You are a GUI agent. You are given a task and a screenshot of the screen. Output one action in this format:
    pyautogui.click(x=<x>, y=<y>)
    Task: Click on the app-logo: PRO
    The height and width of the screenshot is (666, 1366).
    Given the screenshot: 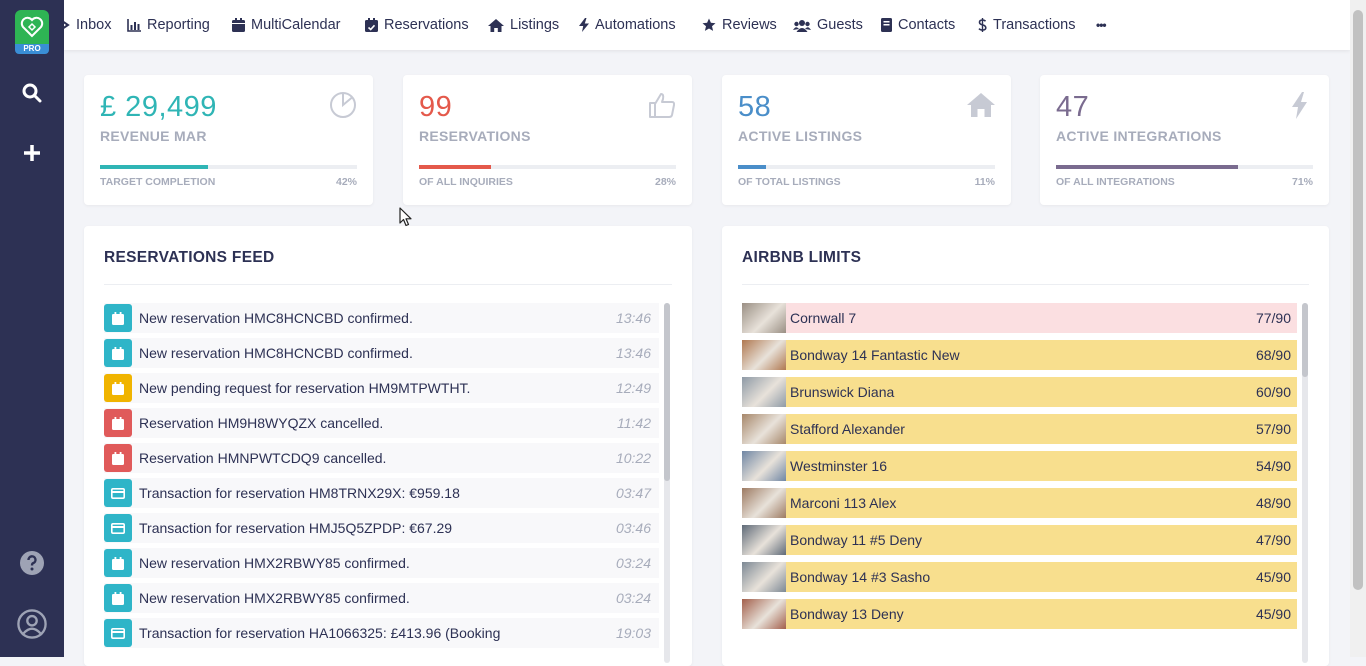 What is the action you would take?
    pyautogui.click(x=32, y=32)
    